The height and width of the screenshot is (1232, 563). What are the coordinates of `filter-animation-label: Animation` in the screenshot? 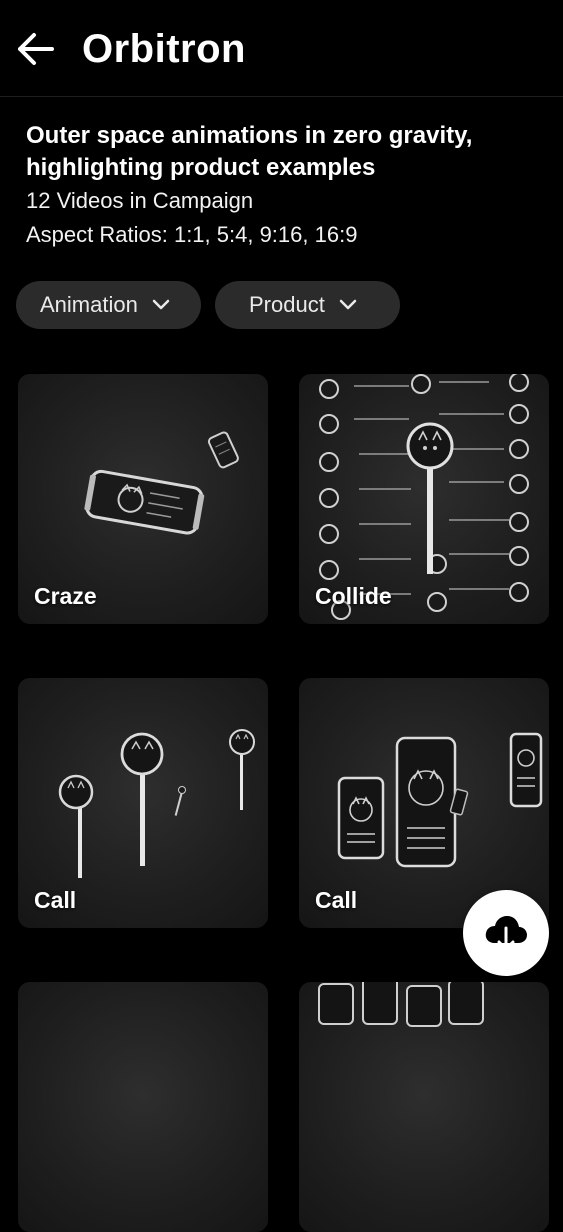 It's located at (89, 304).